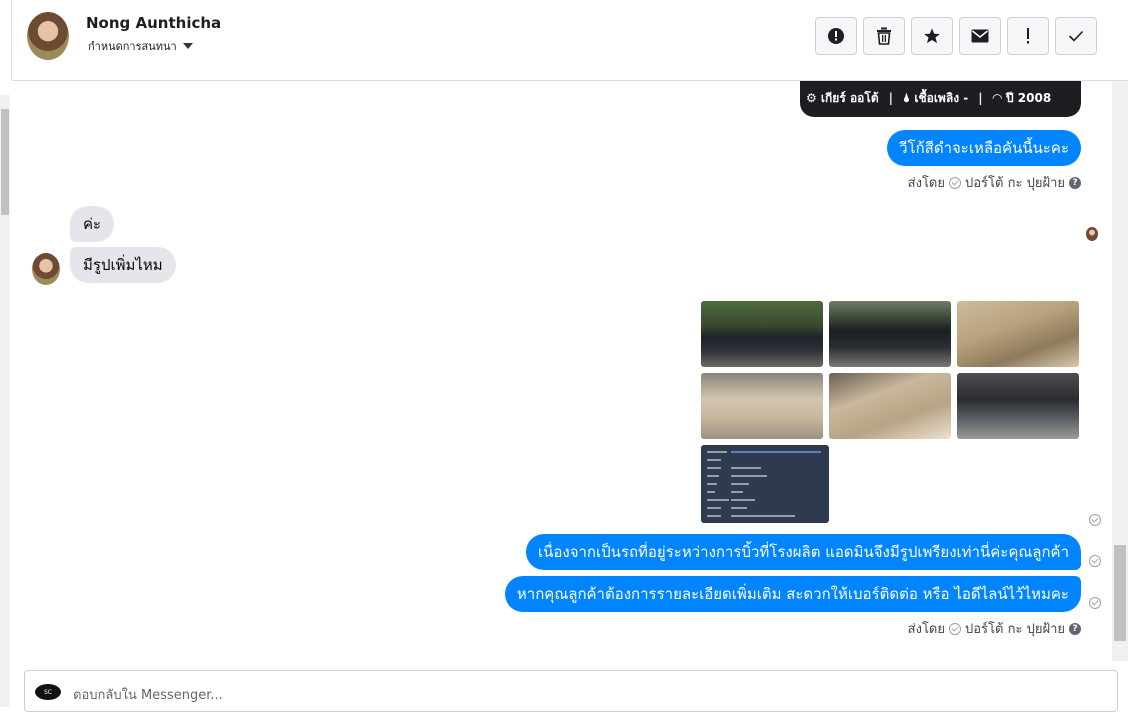  What do you see at coordinates (570, 40) in the screenshot?
I see `conversation-header: Nong Aunthicha กำหนดการสนทนา` at bounding box center [570, 40].